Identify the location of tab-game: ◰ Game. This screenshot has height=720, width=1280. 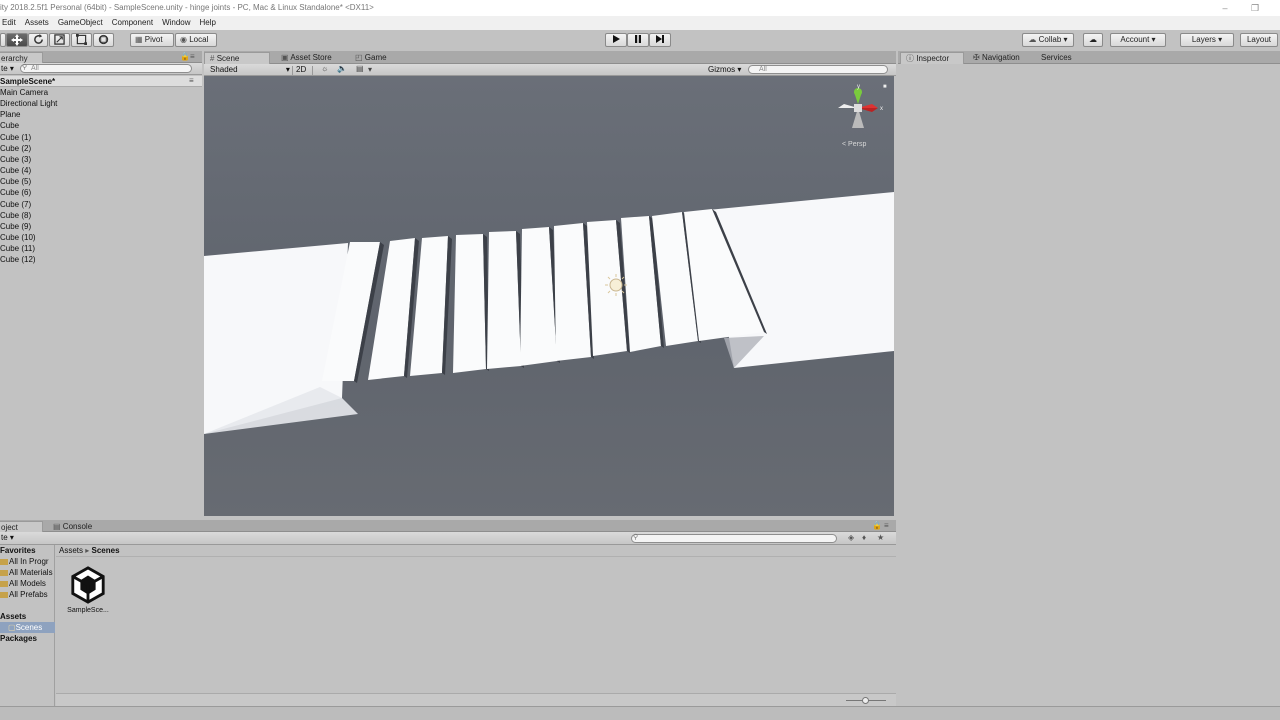
(371, 58).